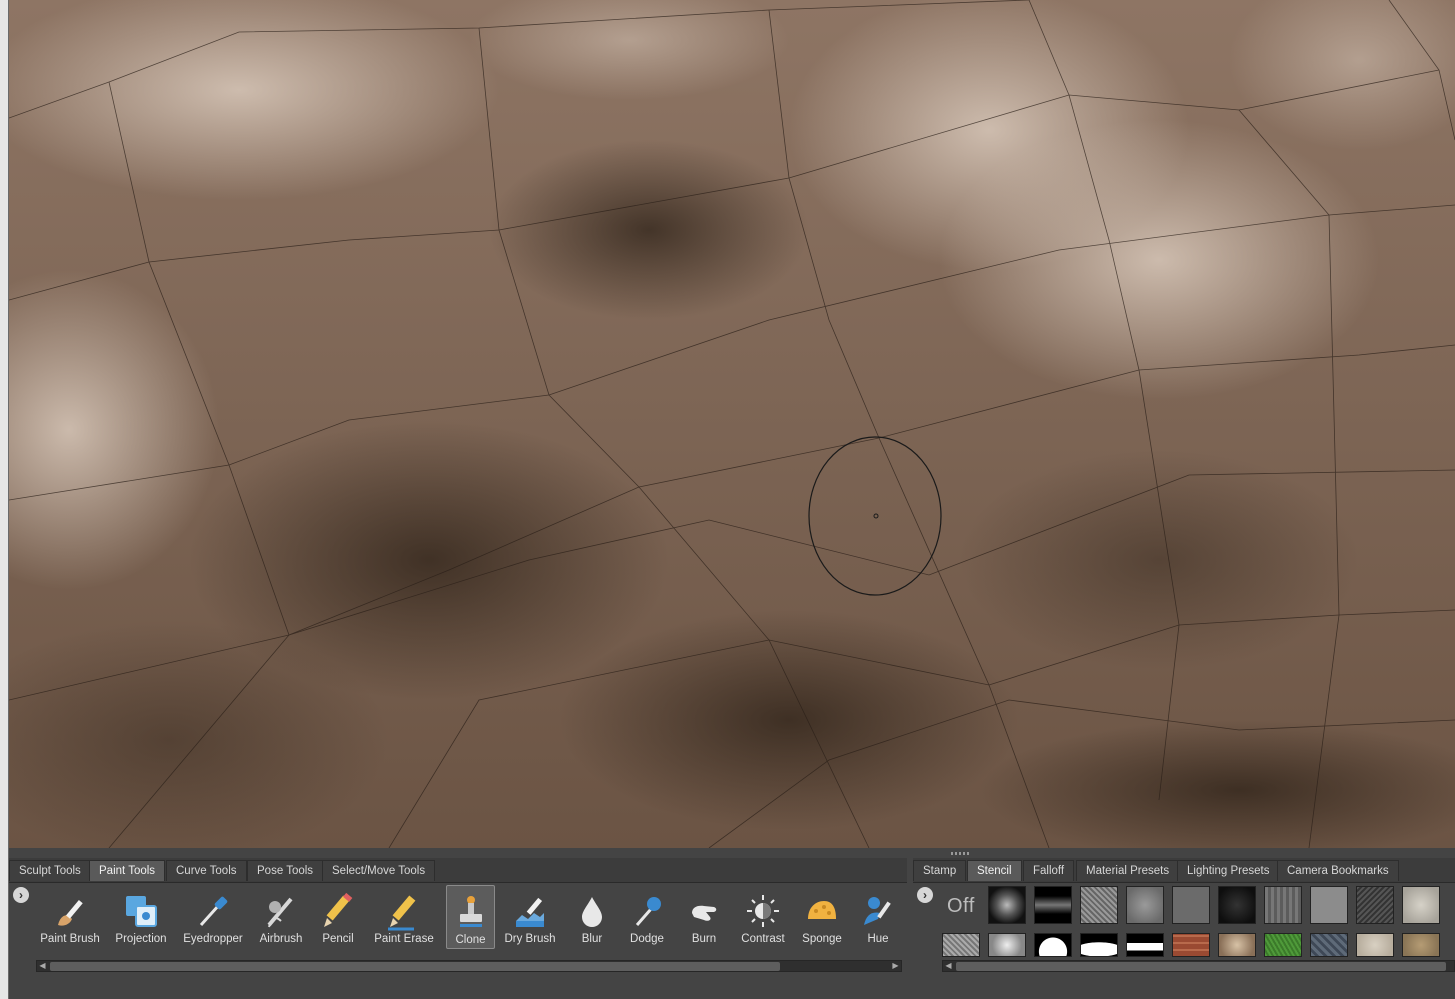 The width and height of the screenshot is (1455, 999). Describe the element at coordinates (648, 911) in the screenshot. I see `dodge-icon` at that location.